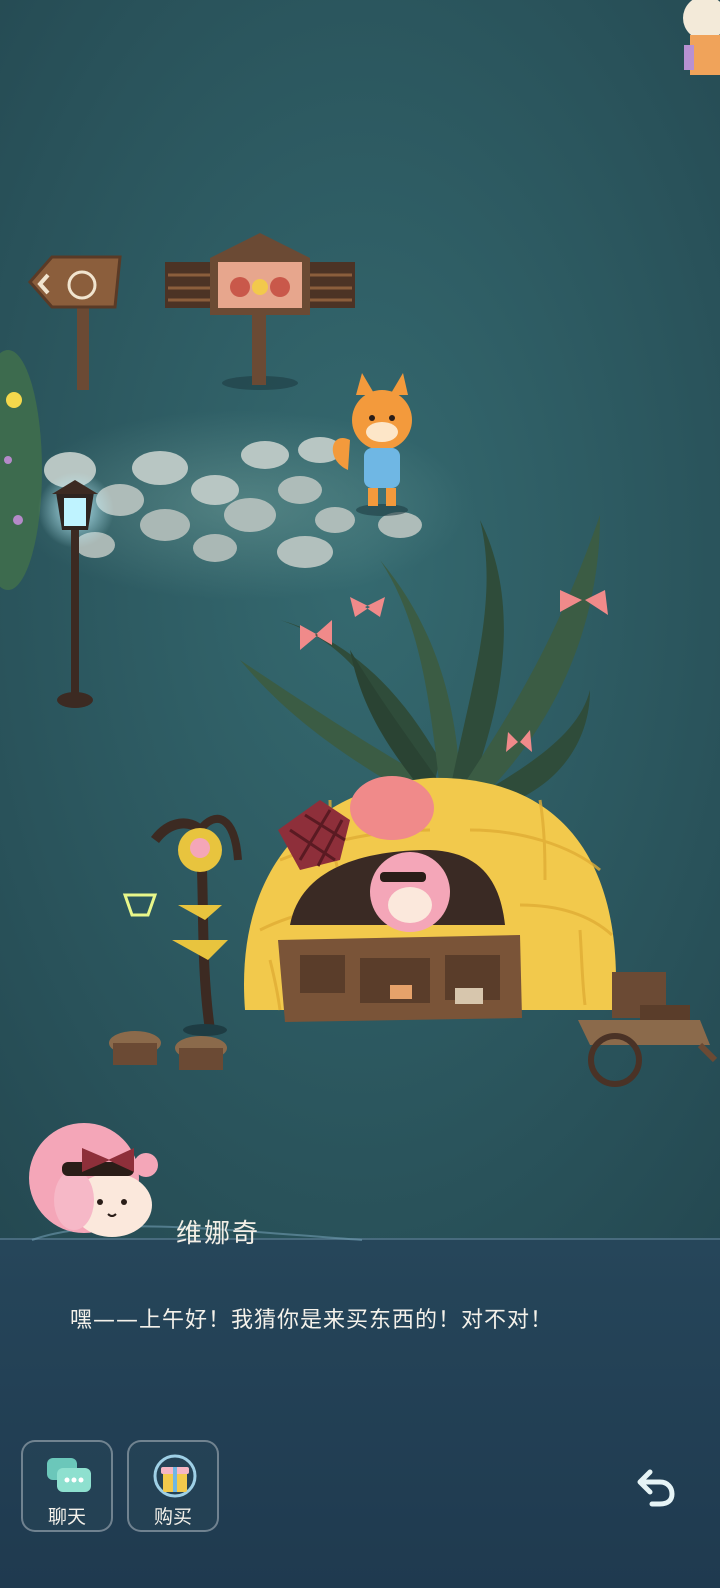 The height and width of the screenshot is (1588, 720). I want to click on chat-button: 聊天, so click(67, 1486).